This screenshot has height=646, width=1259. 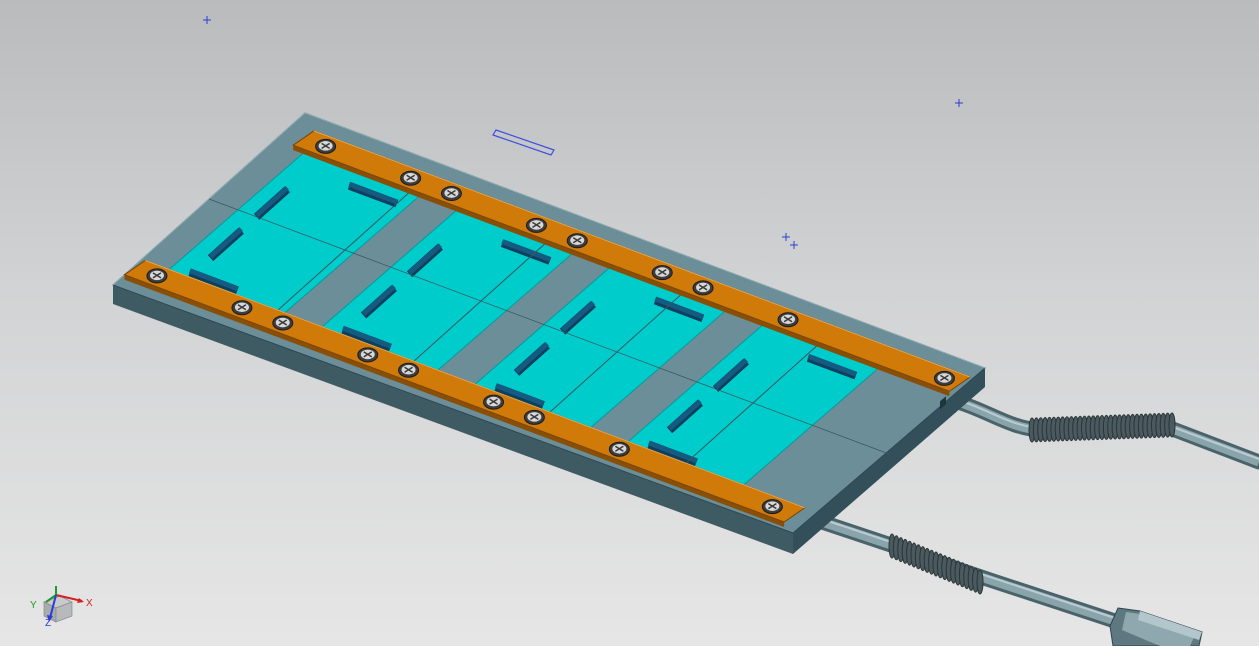 What do you see at coordinates (48, 623) in the screenshot?
I see `triad-z-label: Z` at bounding box center [48, 623].